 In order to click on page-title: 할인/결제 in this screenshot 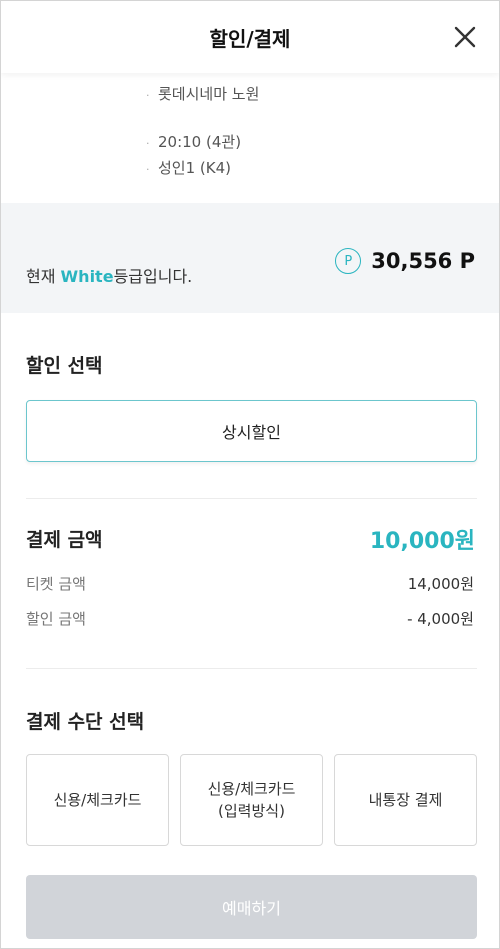, I will do `click(250, 39)`.